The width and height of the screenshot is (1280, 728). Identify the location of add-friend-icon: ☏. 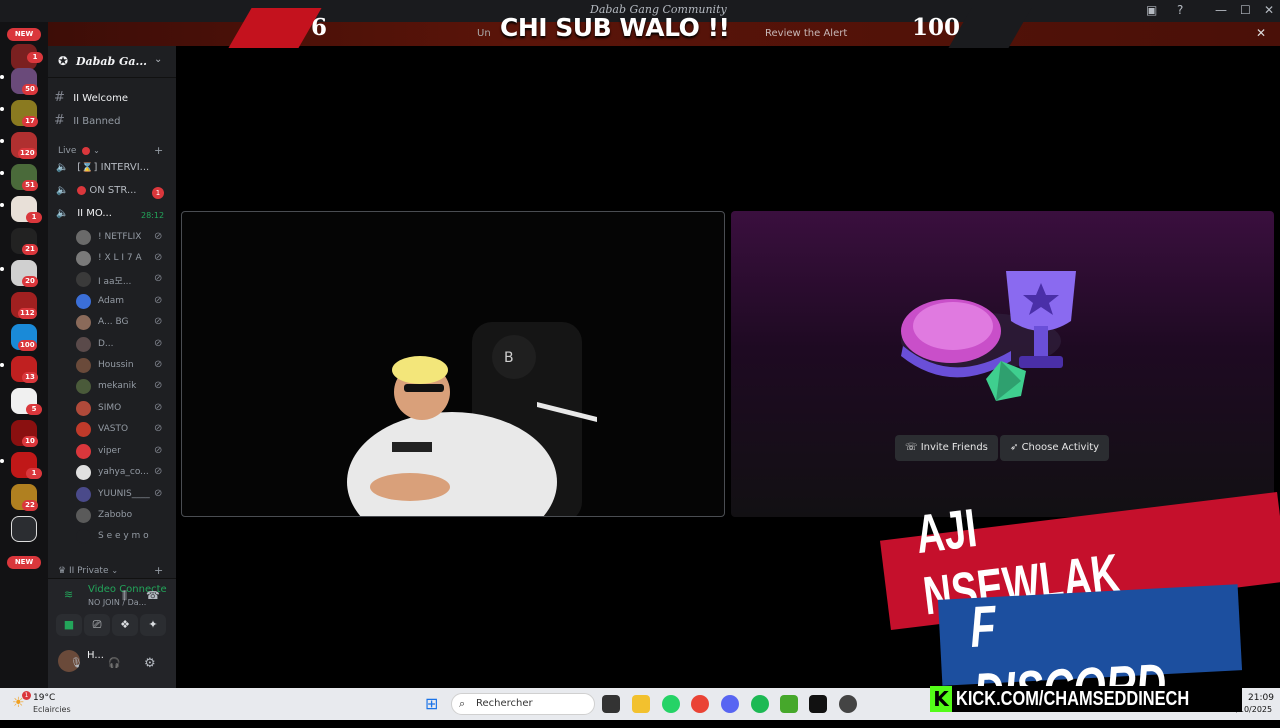
(913, 447).